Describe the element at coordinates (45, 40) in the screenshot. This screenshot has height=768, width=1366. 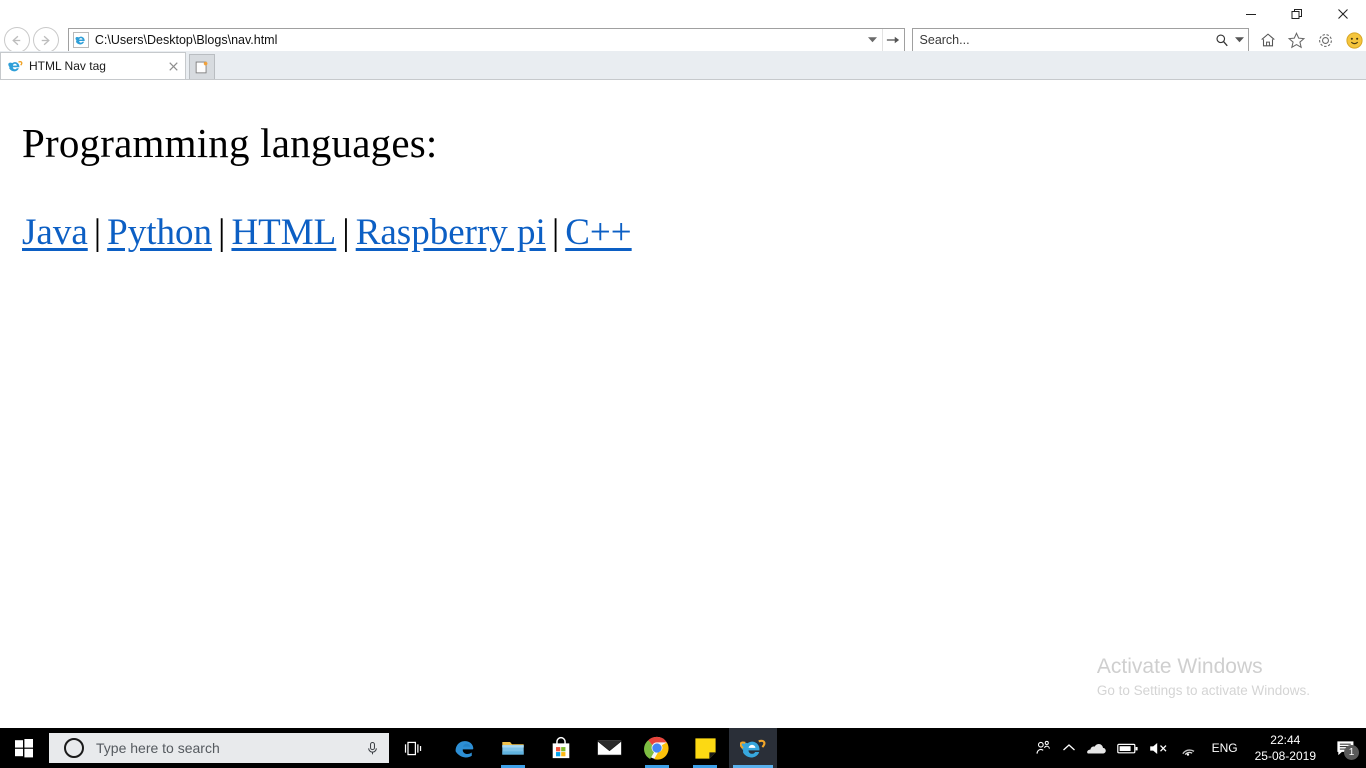
I see `forward-button` at that location.